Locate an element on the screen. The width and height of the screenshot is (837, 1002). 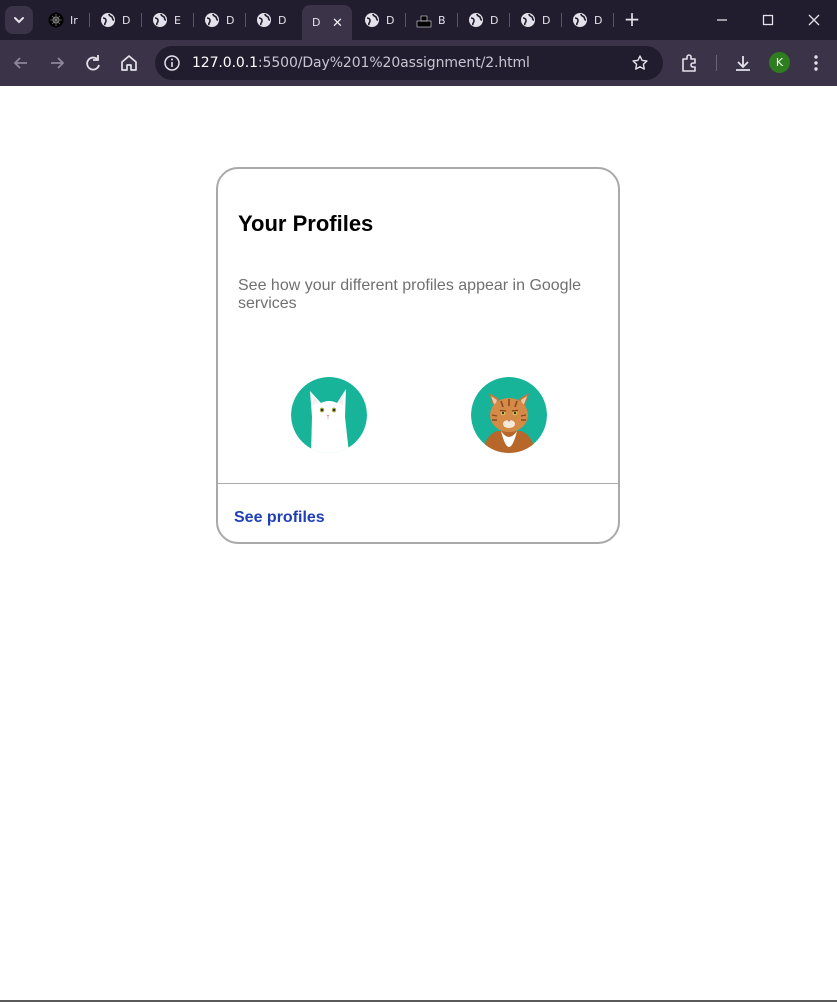
tab-10: D is located at coordinates (588, 20).